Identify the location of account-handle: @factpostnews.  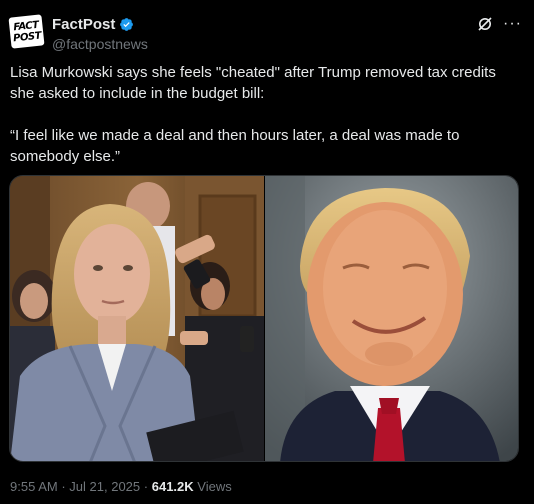
(100, 44).